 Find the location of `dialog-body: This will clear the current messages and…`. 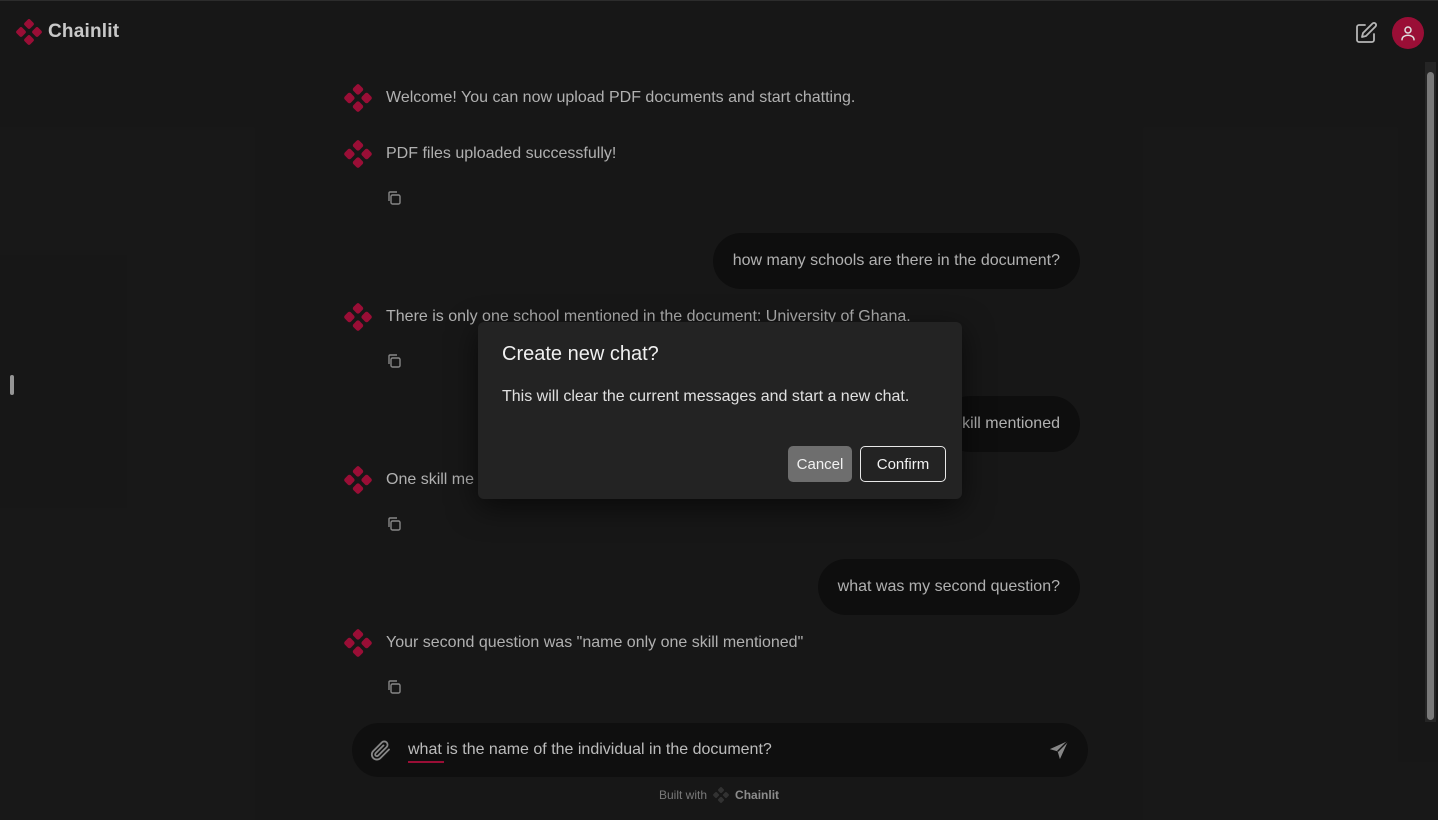

dialog-body: This will clear the current messages and… is located at coordinates (706, 396).